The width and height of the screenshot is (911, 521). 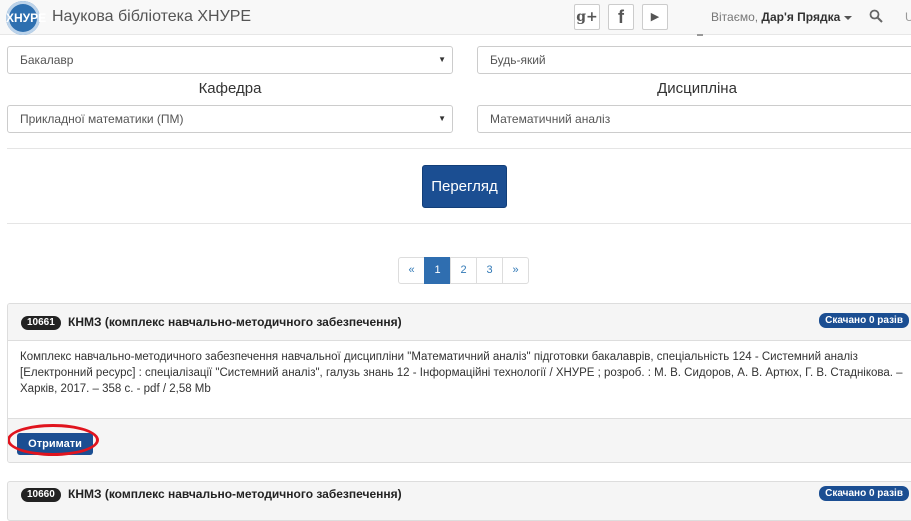 I want to click on pagination-page-1: 1, so click(x=437, y=270).